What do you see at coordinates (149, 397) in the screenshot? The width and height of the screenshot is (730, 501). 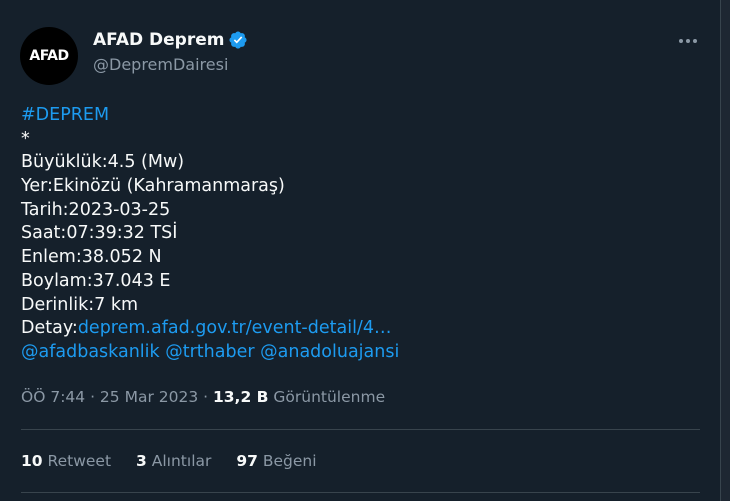 I see `tweet-date: 25 Mar 2023` at bounding box center [149, 397].